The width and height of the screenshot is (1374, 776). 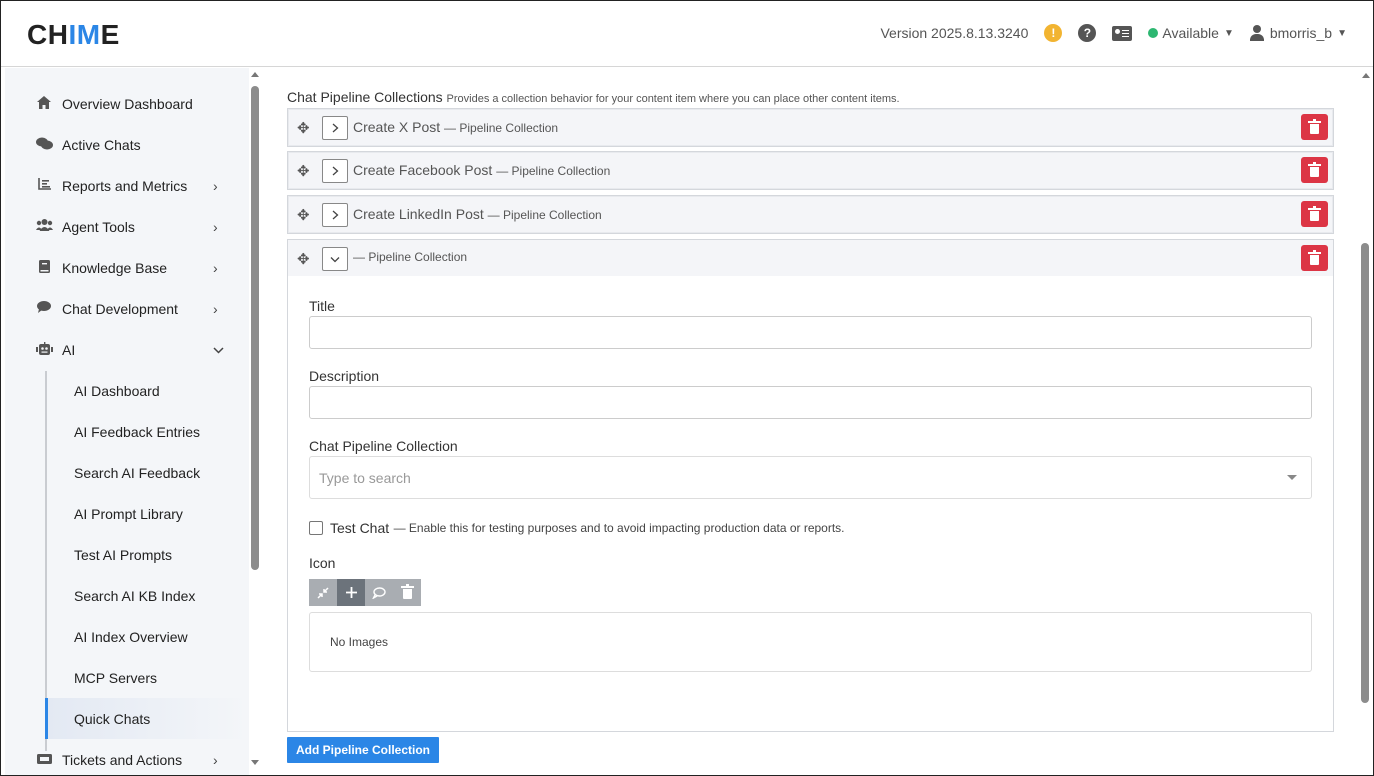 I want to click on sidebar-item-label: Reports and Metrics, so click(x=125, y=185).